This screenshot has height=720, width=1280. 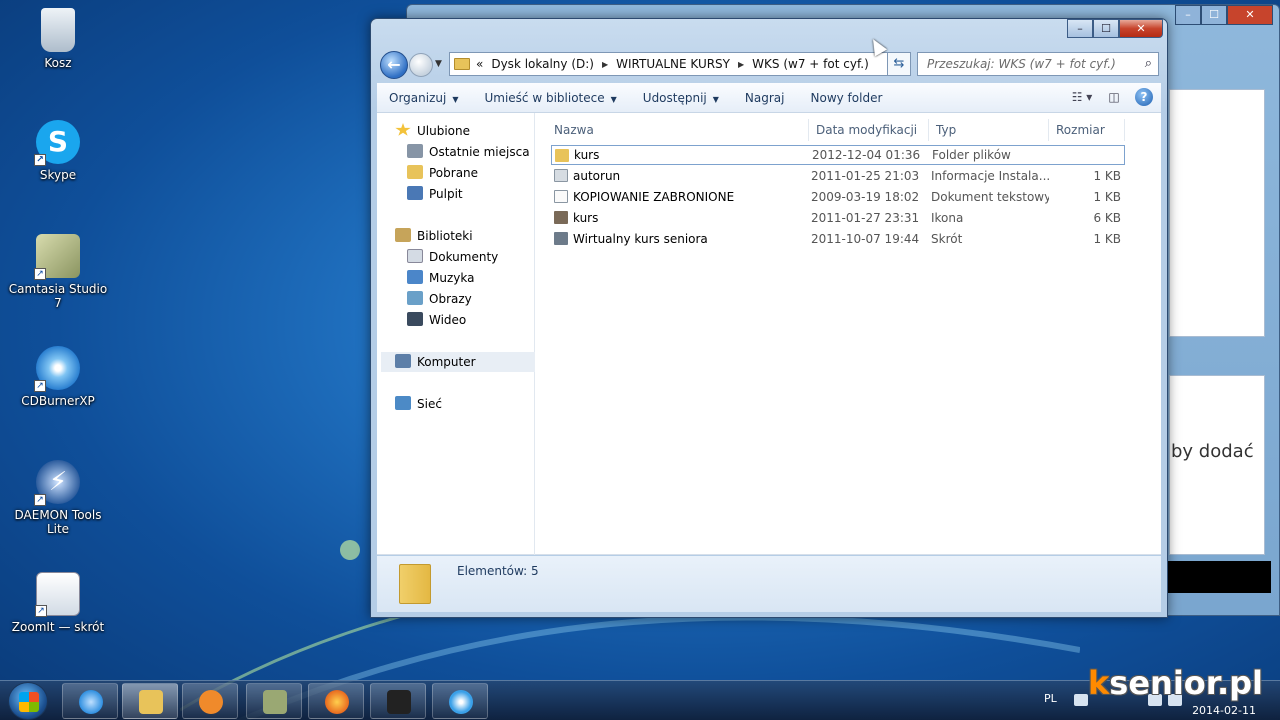 What do you see at coordinates (673, 64) in the screenshot?
I see `breadcrumb-folder: WIRTUALNE KURSY` at bounding box center [673, 64].